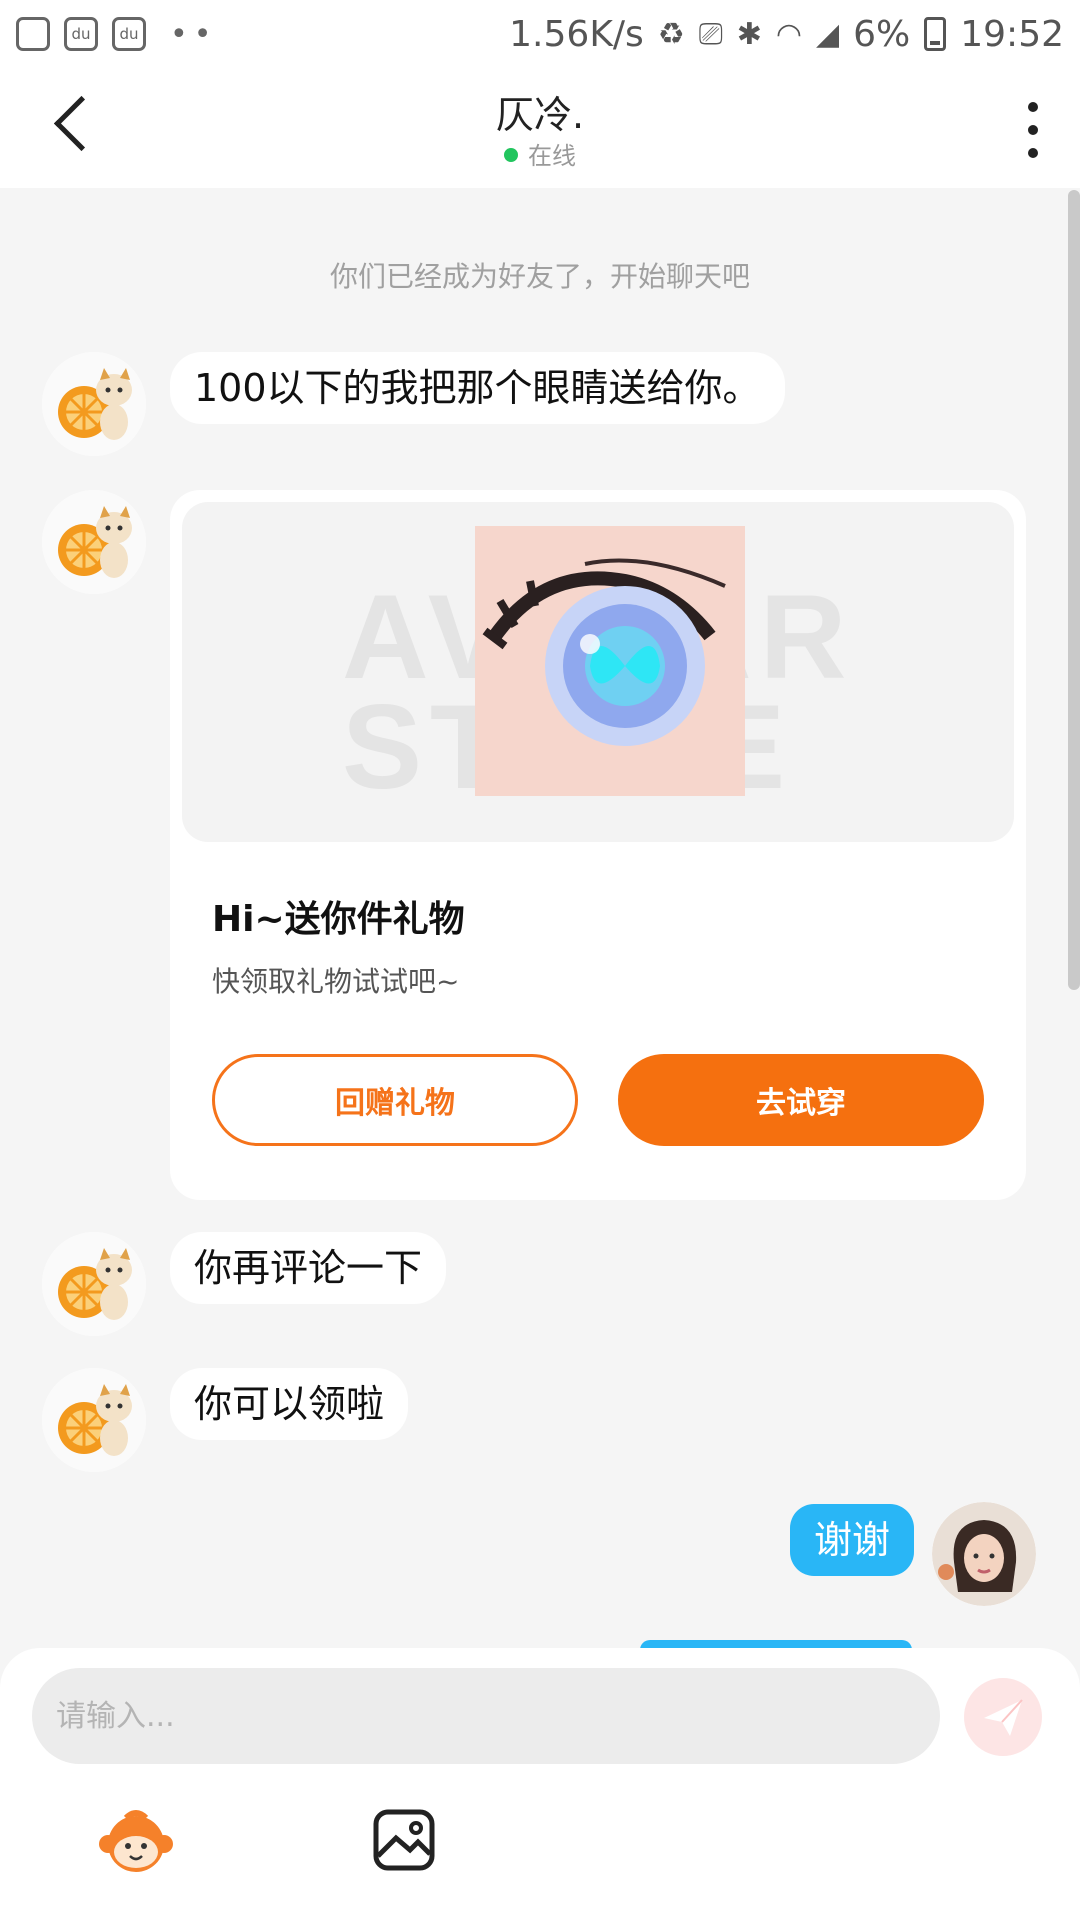  I want to click on gift-title: Hi~送你件礼物, so click(338, 919).